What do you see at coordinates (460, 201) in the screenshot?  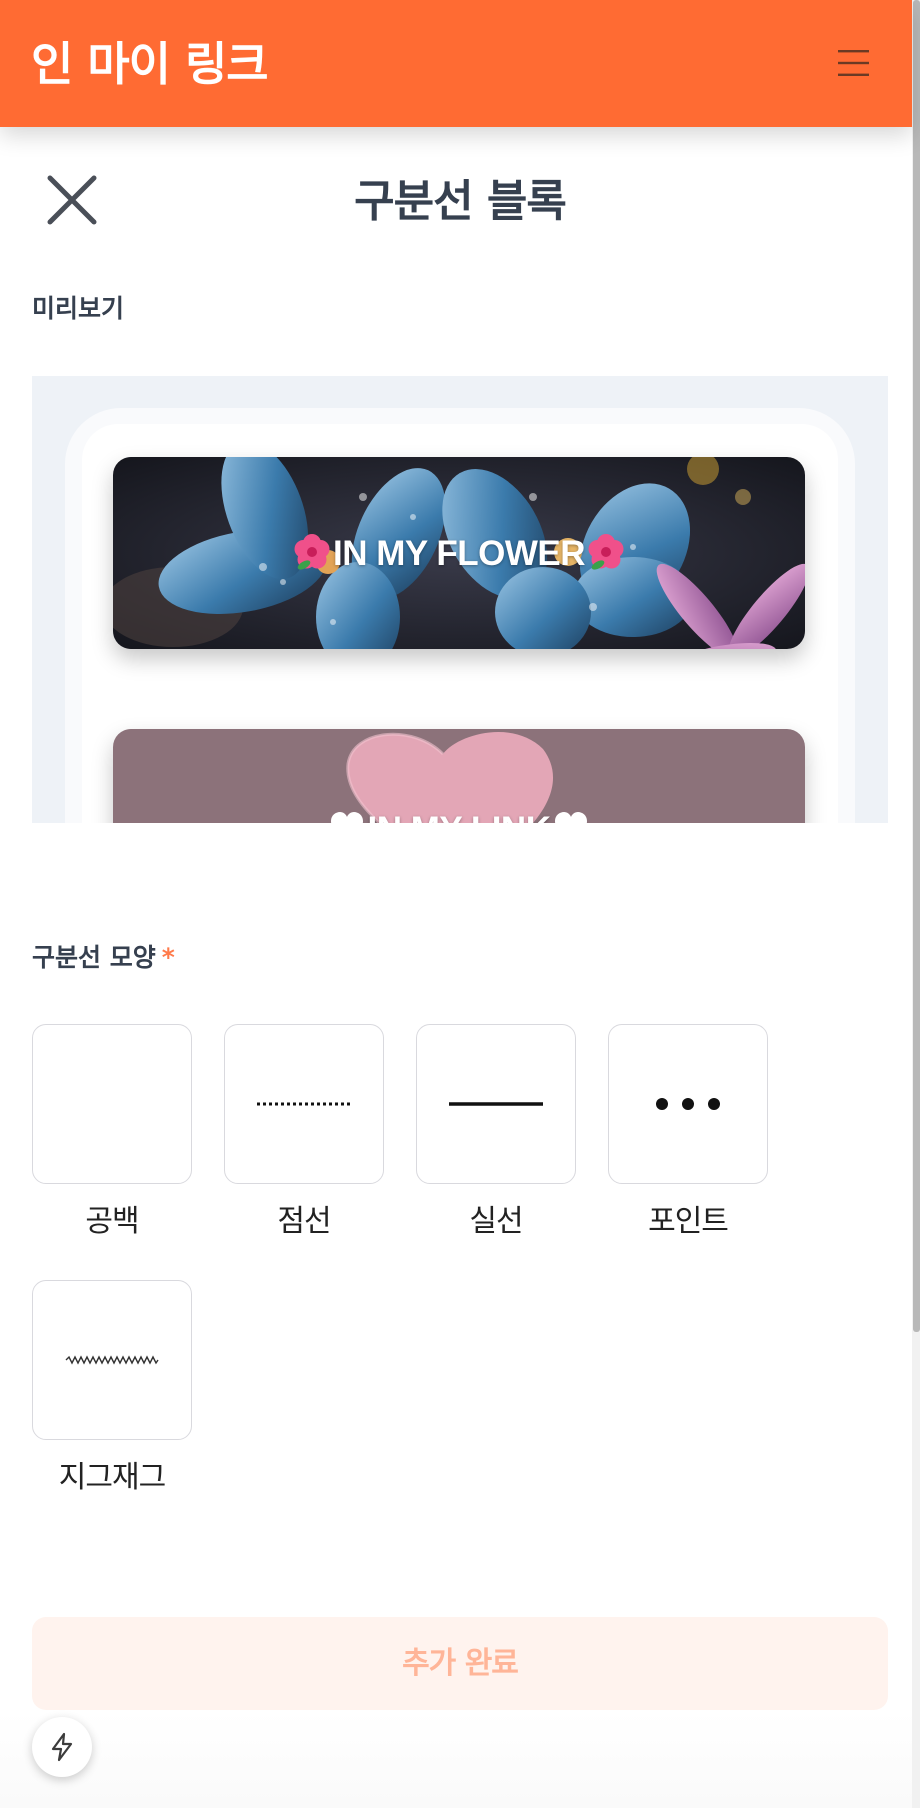 I see `page-title: 구분선 블록` at bounding box center [460, 201].